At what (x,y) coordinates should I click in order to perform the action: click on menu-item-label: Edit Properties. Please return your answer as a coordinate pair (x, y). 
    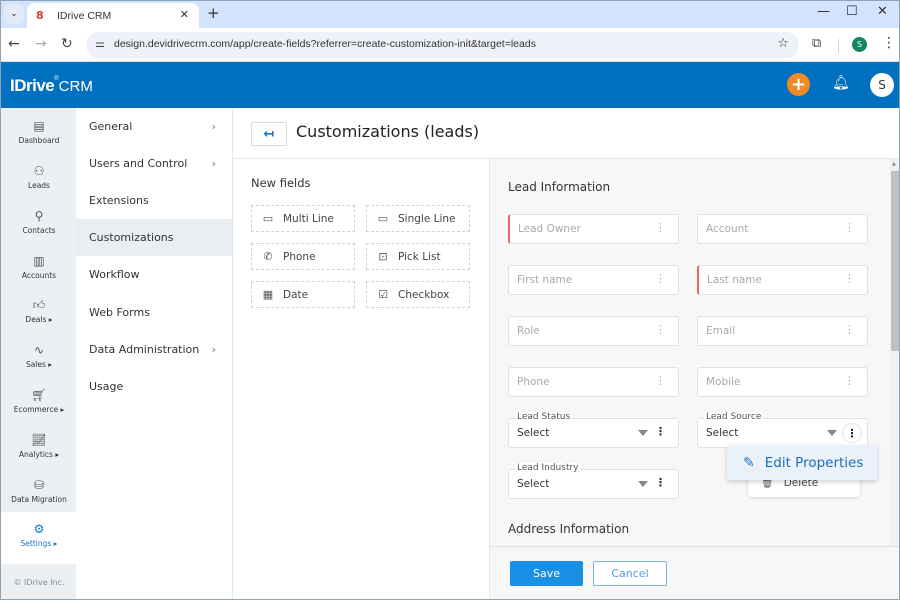
    Looking at the image, I should click on (814, 462).